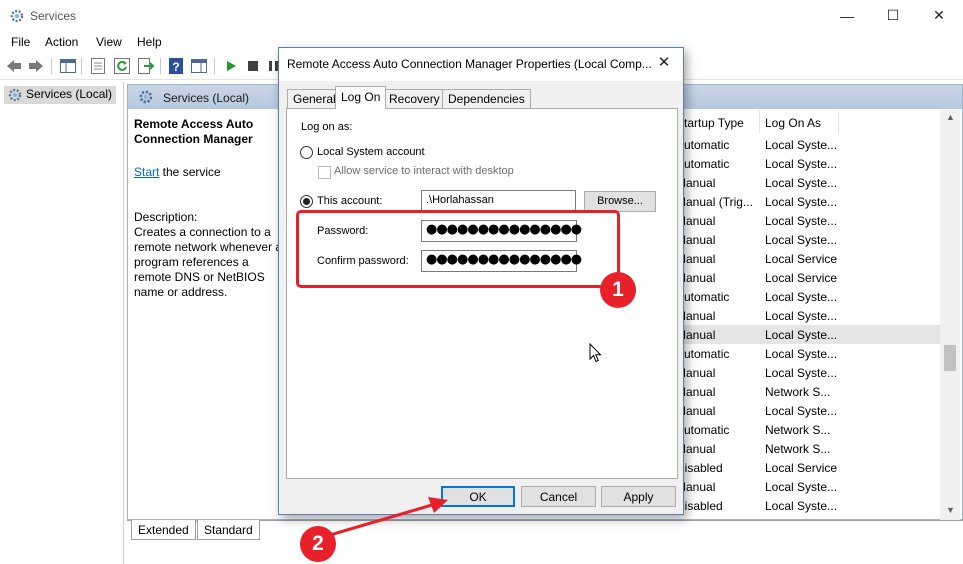 This screenshot has height=564, width=963. Describe the element at coordinates (388, 517) in the screenshot. I see `annotation-arrow-icon` at that location.